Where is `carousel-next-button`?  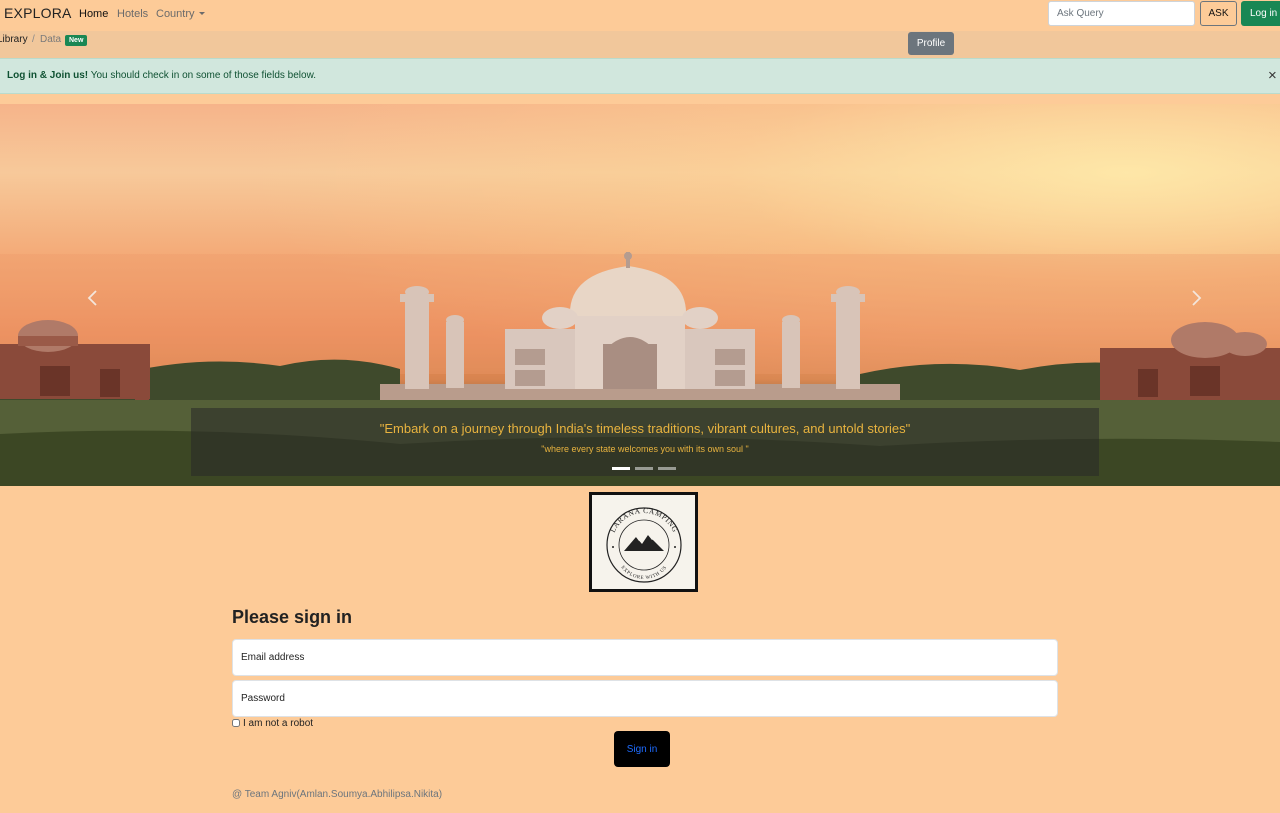
carousel-next-button is located at coordinates (1196, 298).